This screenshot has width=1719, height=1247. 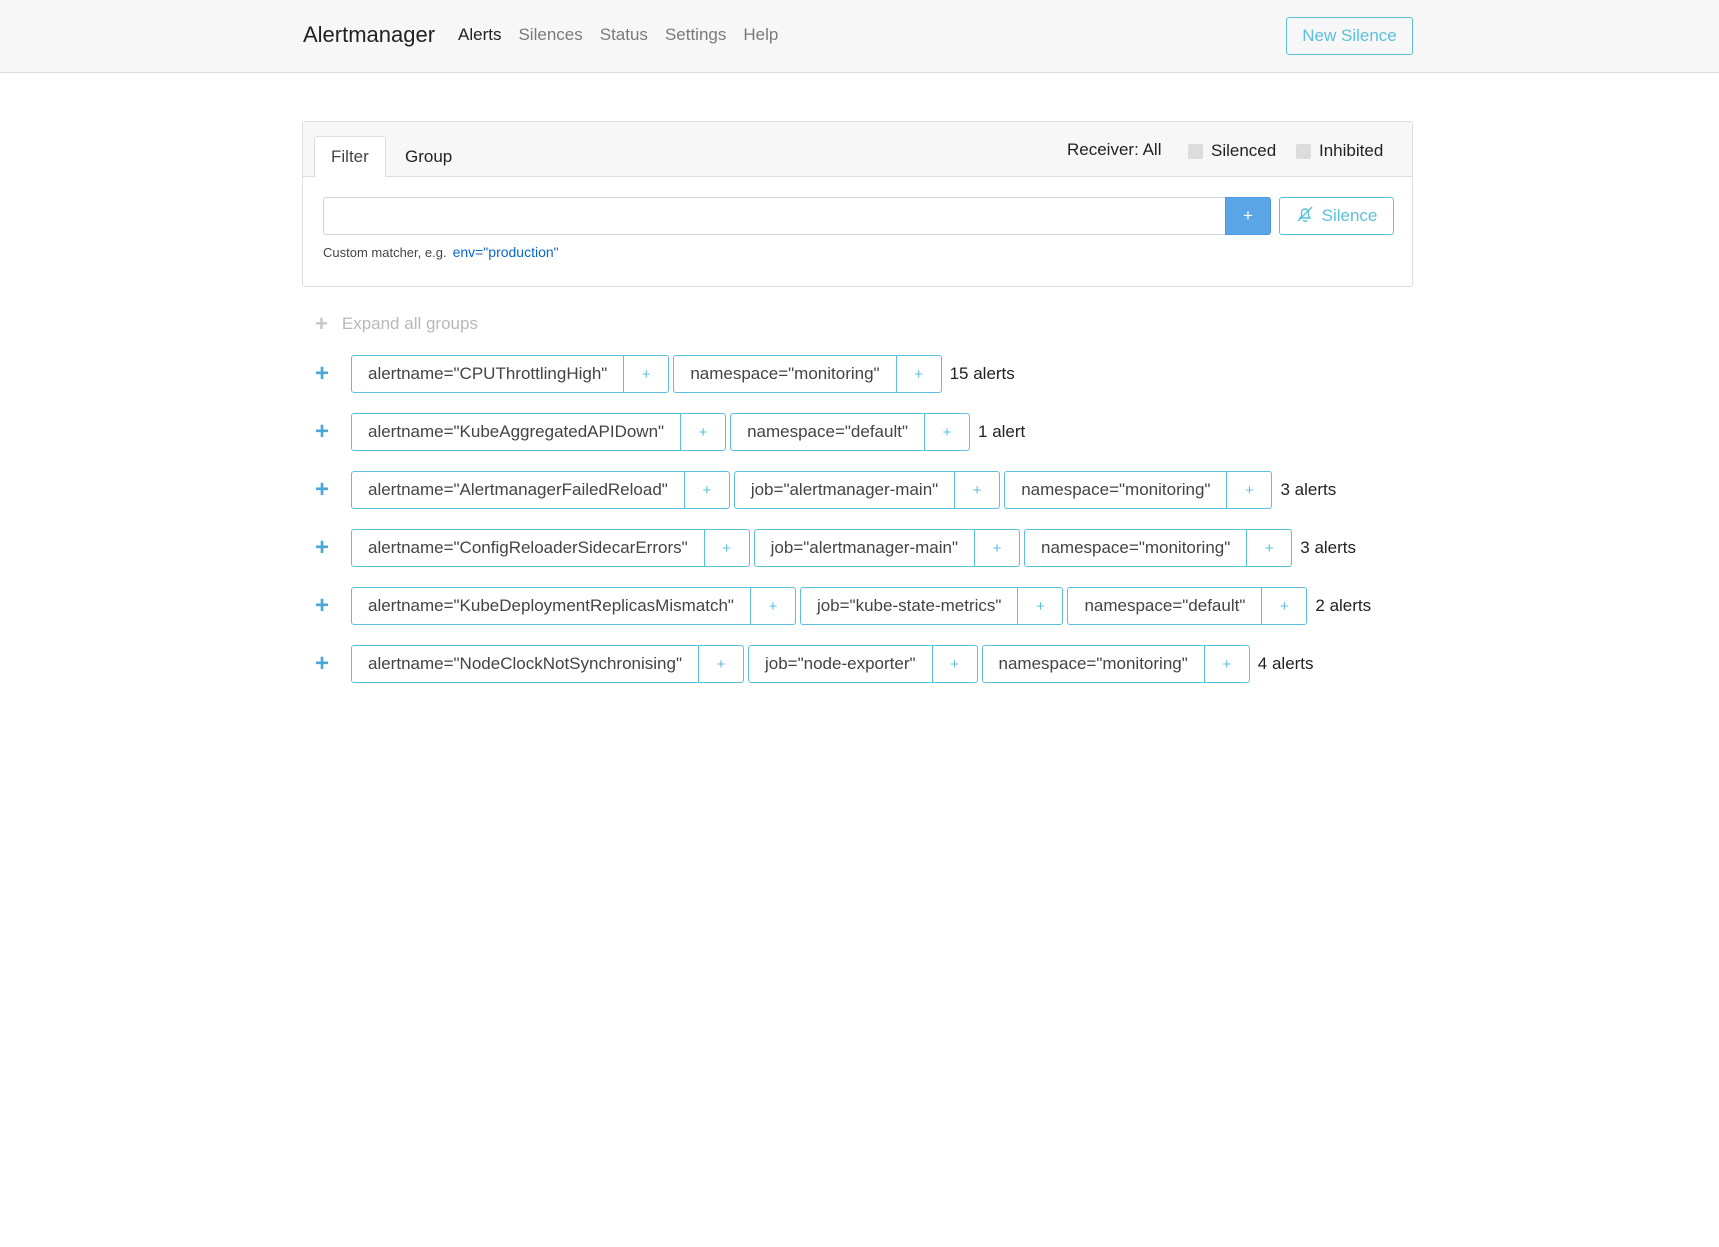 I want to click on silenced-checkbox: Silenced, so click(x=1232, y=151).